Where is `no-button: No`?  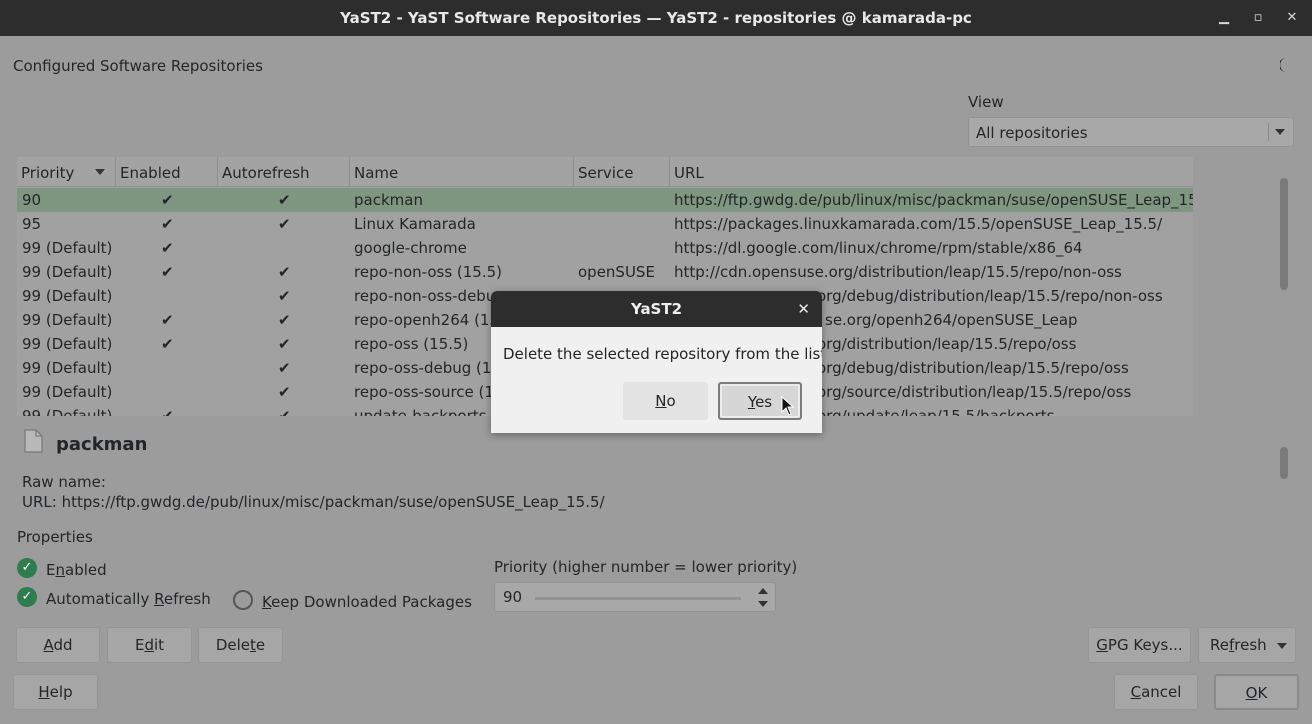
no-button: No is located at coordinates (665, 401).